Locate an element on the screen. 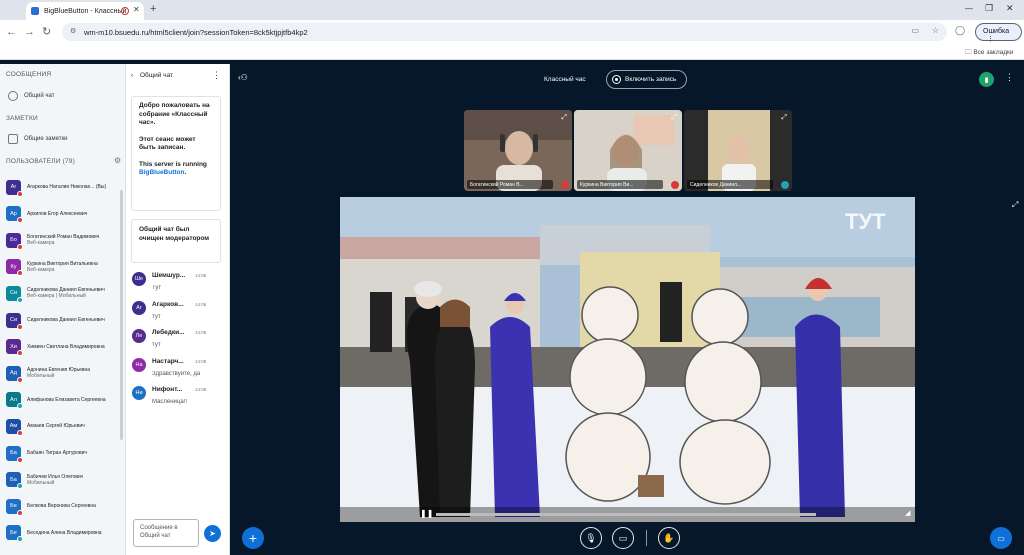  meeting-title: Классный час is located at coordinates (565, 79).